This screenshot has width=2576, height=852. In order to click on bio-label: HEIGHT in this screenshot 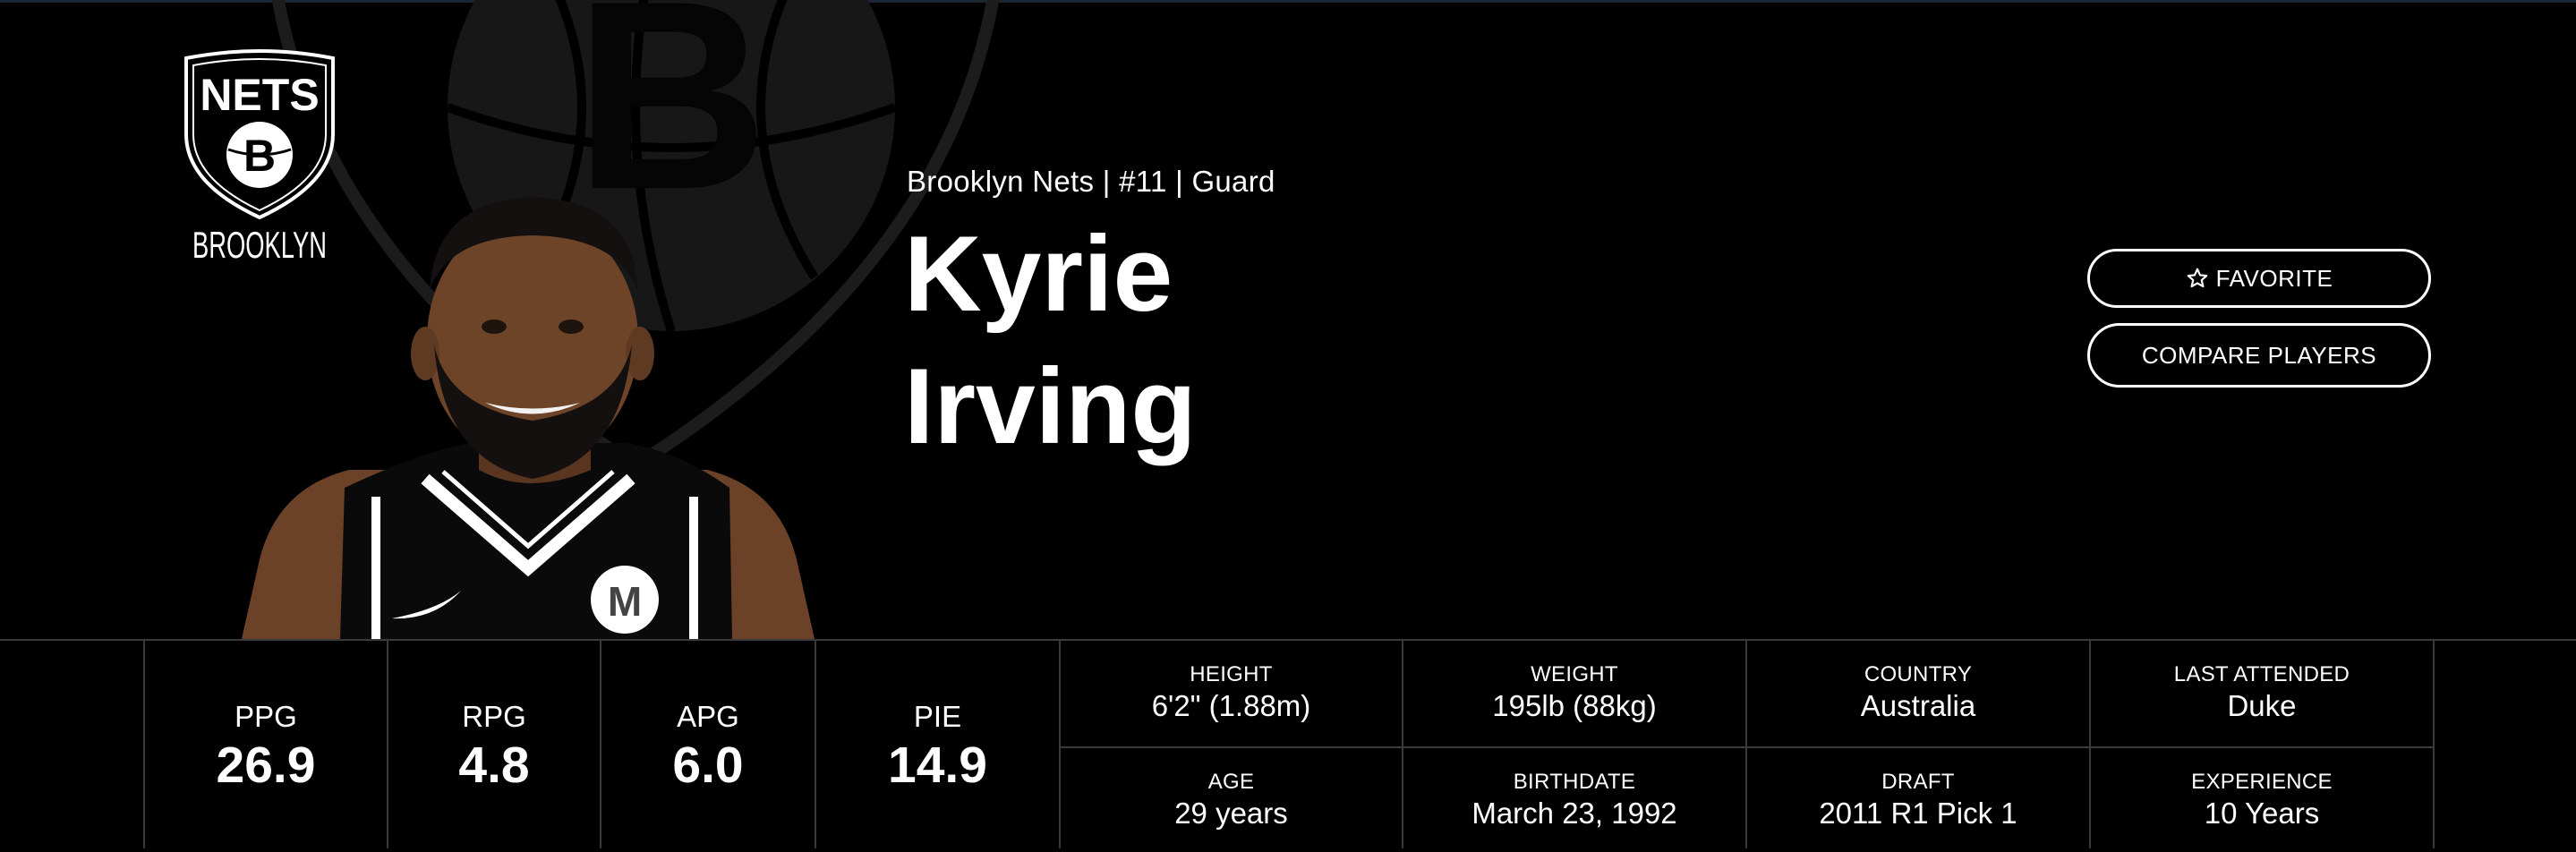, I will do `click(1231, 674)`.